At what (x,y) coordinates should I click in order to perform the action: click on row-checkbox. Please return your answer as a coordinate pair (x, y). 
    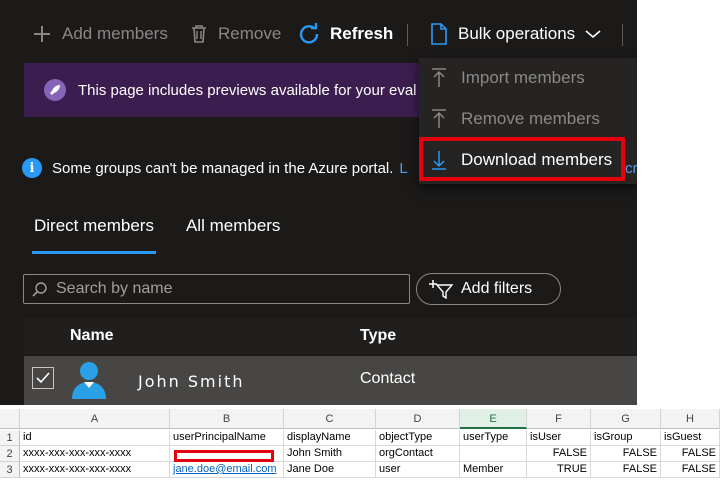
    Looking at the image, I should click on (43, 378).